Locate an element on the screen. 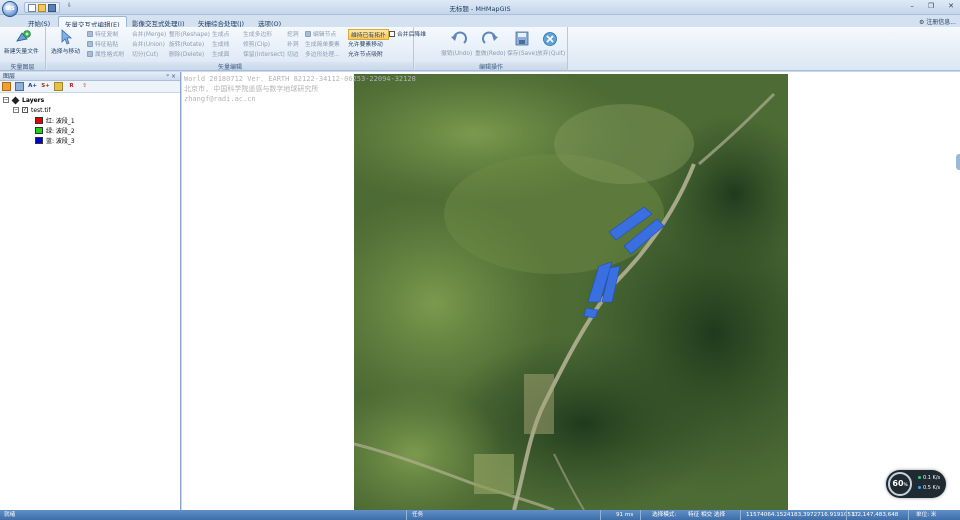  band-label: 绿: 波段_2 is located at coordinates (60, 131).